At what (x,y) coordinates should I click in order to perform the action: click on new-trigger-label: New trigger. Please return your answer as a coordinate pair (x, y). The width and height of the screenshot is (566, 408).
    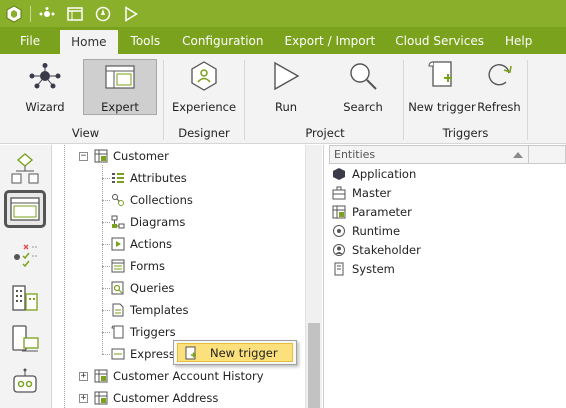
    Looking at the image, I should click on (442, 107).